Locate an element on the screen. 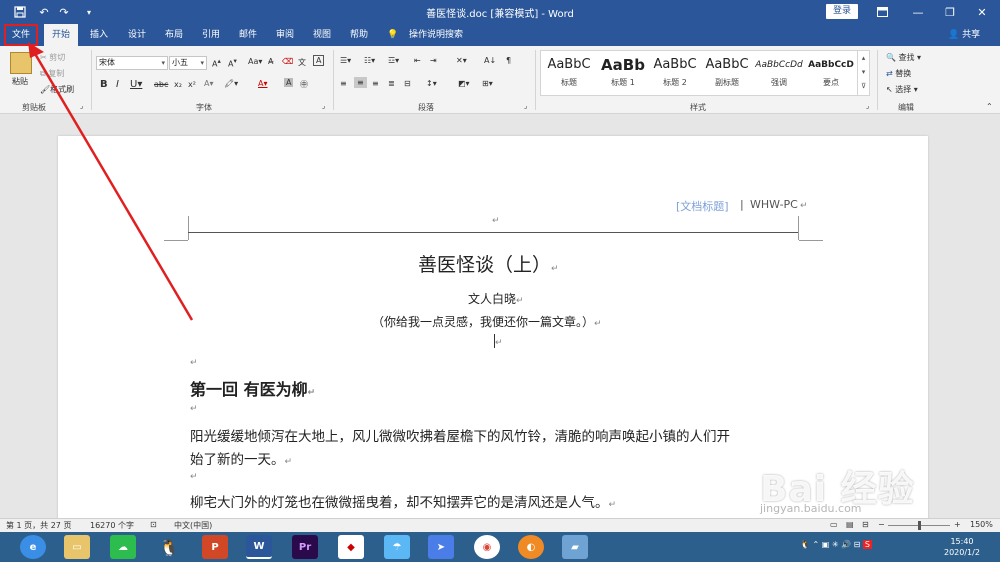 The image size is (1000, 562). restore-icon: ❐ is located at coordinates (950, 12).